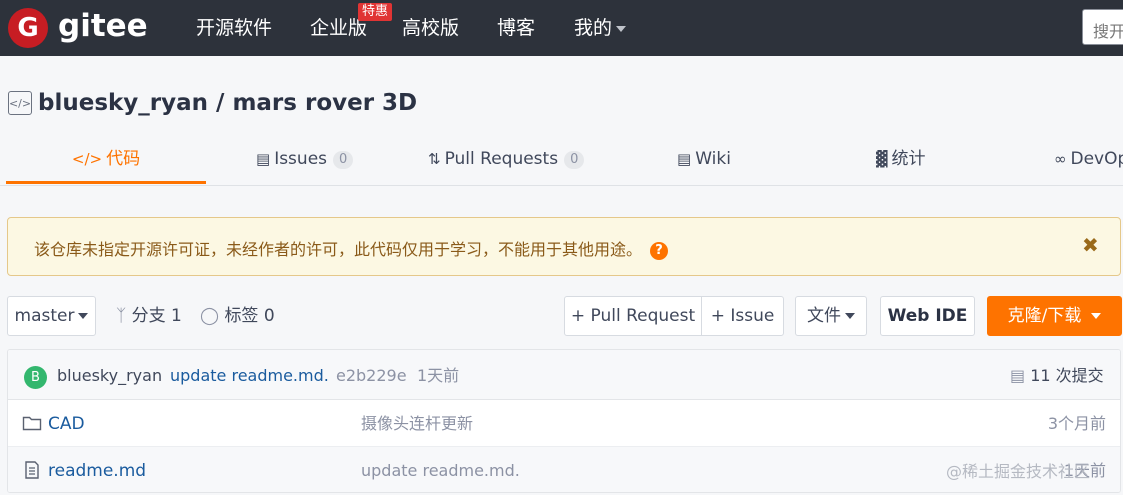 This screenshot has height=495, width=1123. Describe the element at coordinates (263, 159) in the screenshot. I see `issues-icon: ▤` at that location.